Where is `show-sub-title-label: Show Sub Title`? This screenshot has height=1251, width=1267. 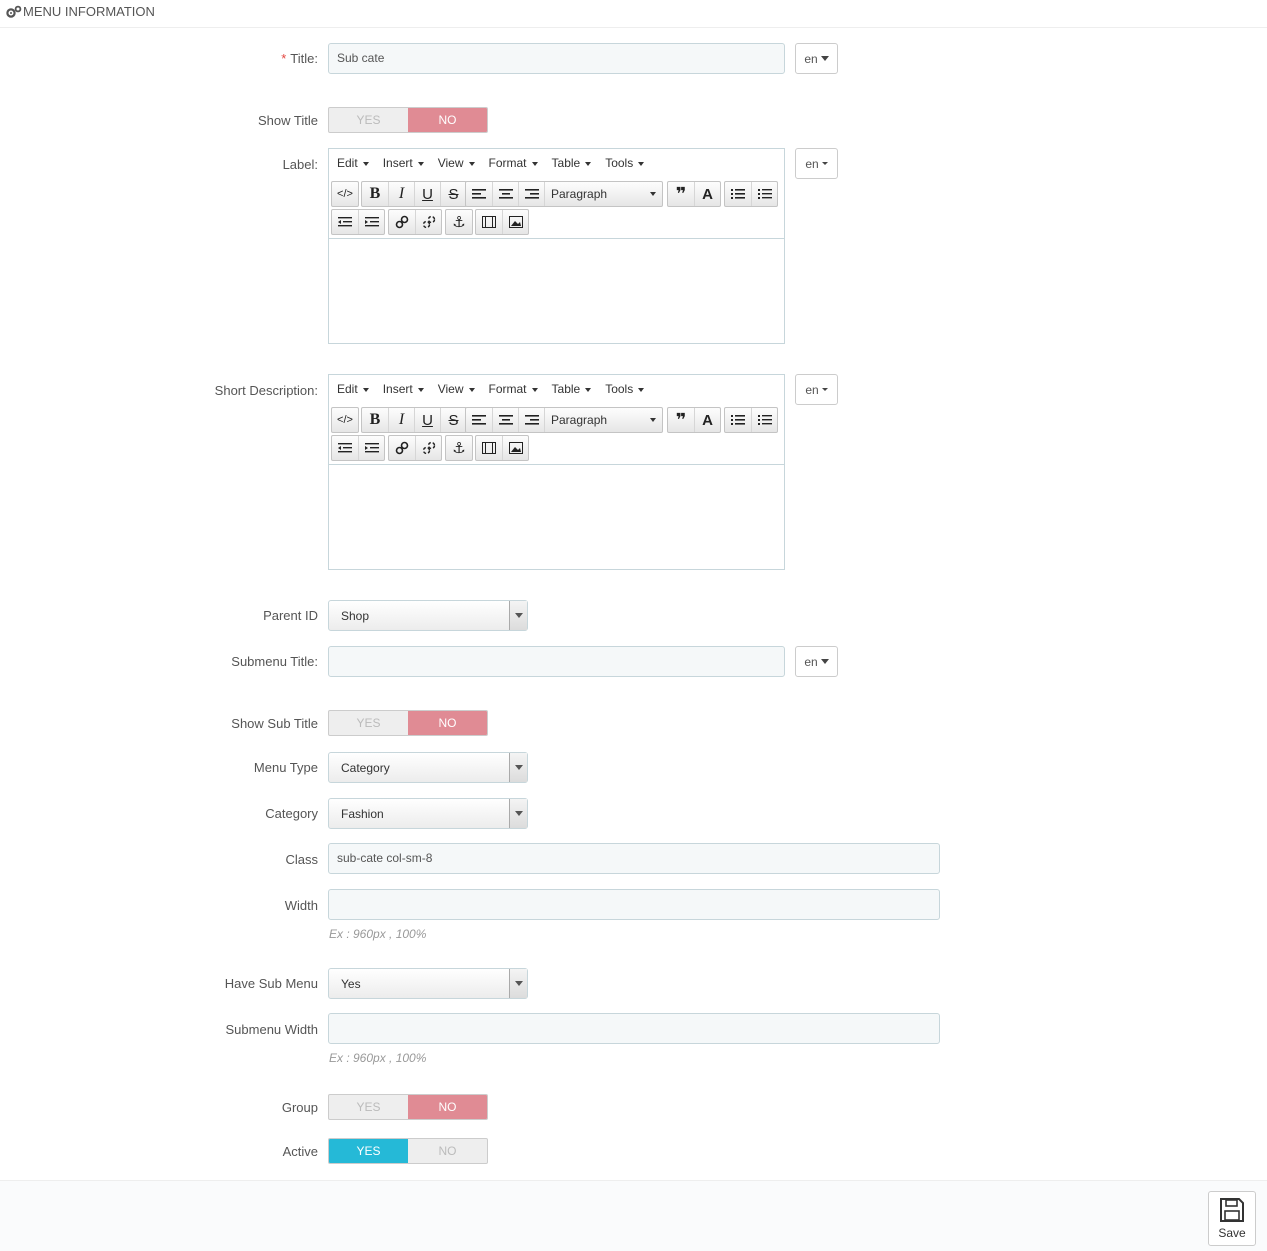
show-sub-title-label: Show Sub Title is located at coordinates (274, 723).